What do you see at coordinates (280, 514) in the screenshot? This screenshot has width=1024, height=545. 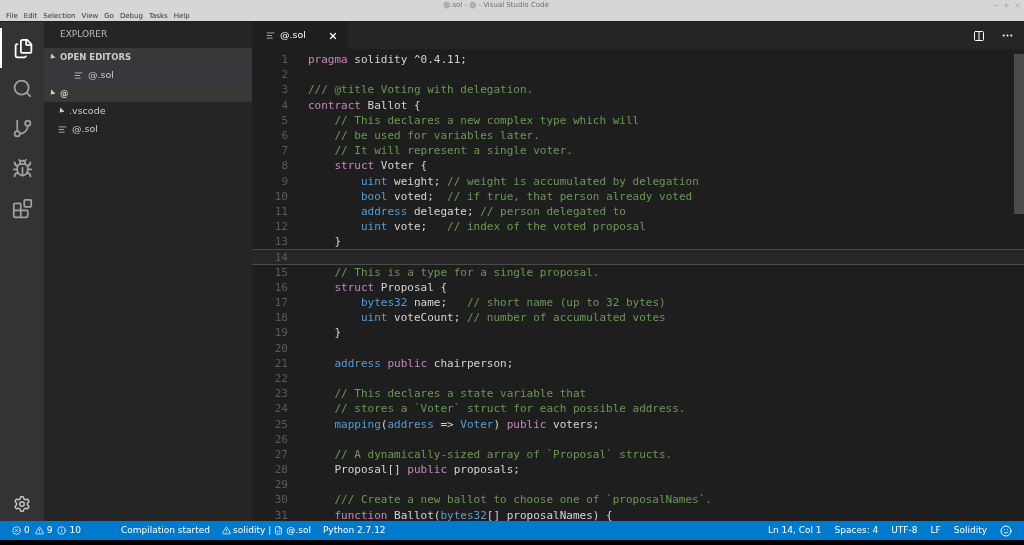 I see `line-number: 31` at bounding box center [280, 514].